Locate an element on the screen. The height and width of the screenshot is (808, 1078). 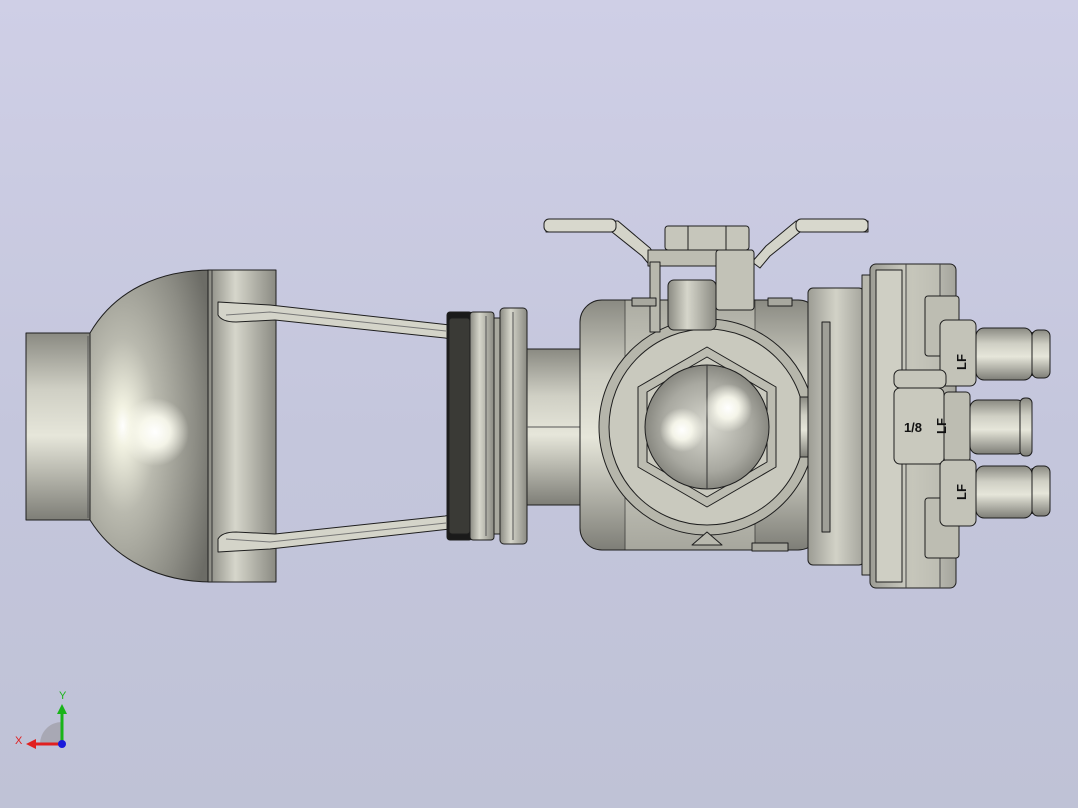
valve-body is located at coordinates (700, 425).